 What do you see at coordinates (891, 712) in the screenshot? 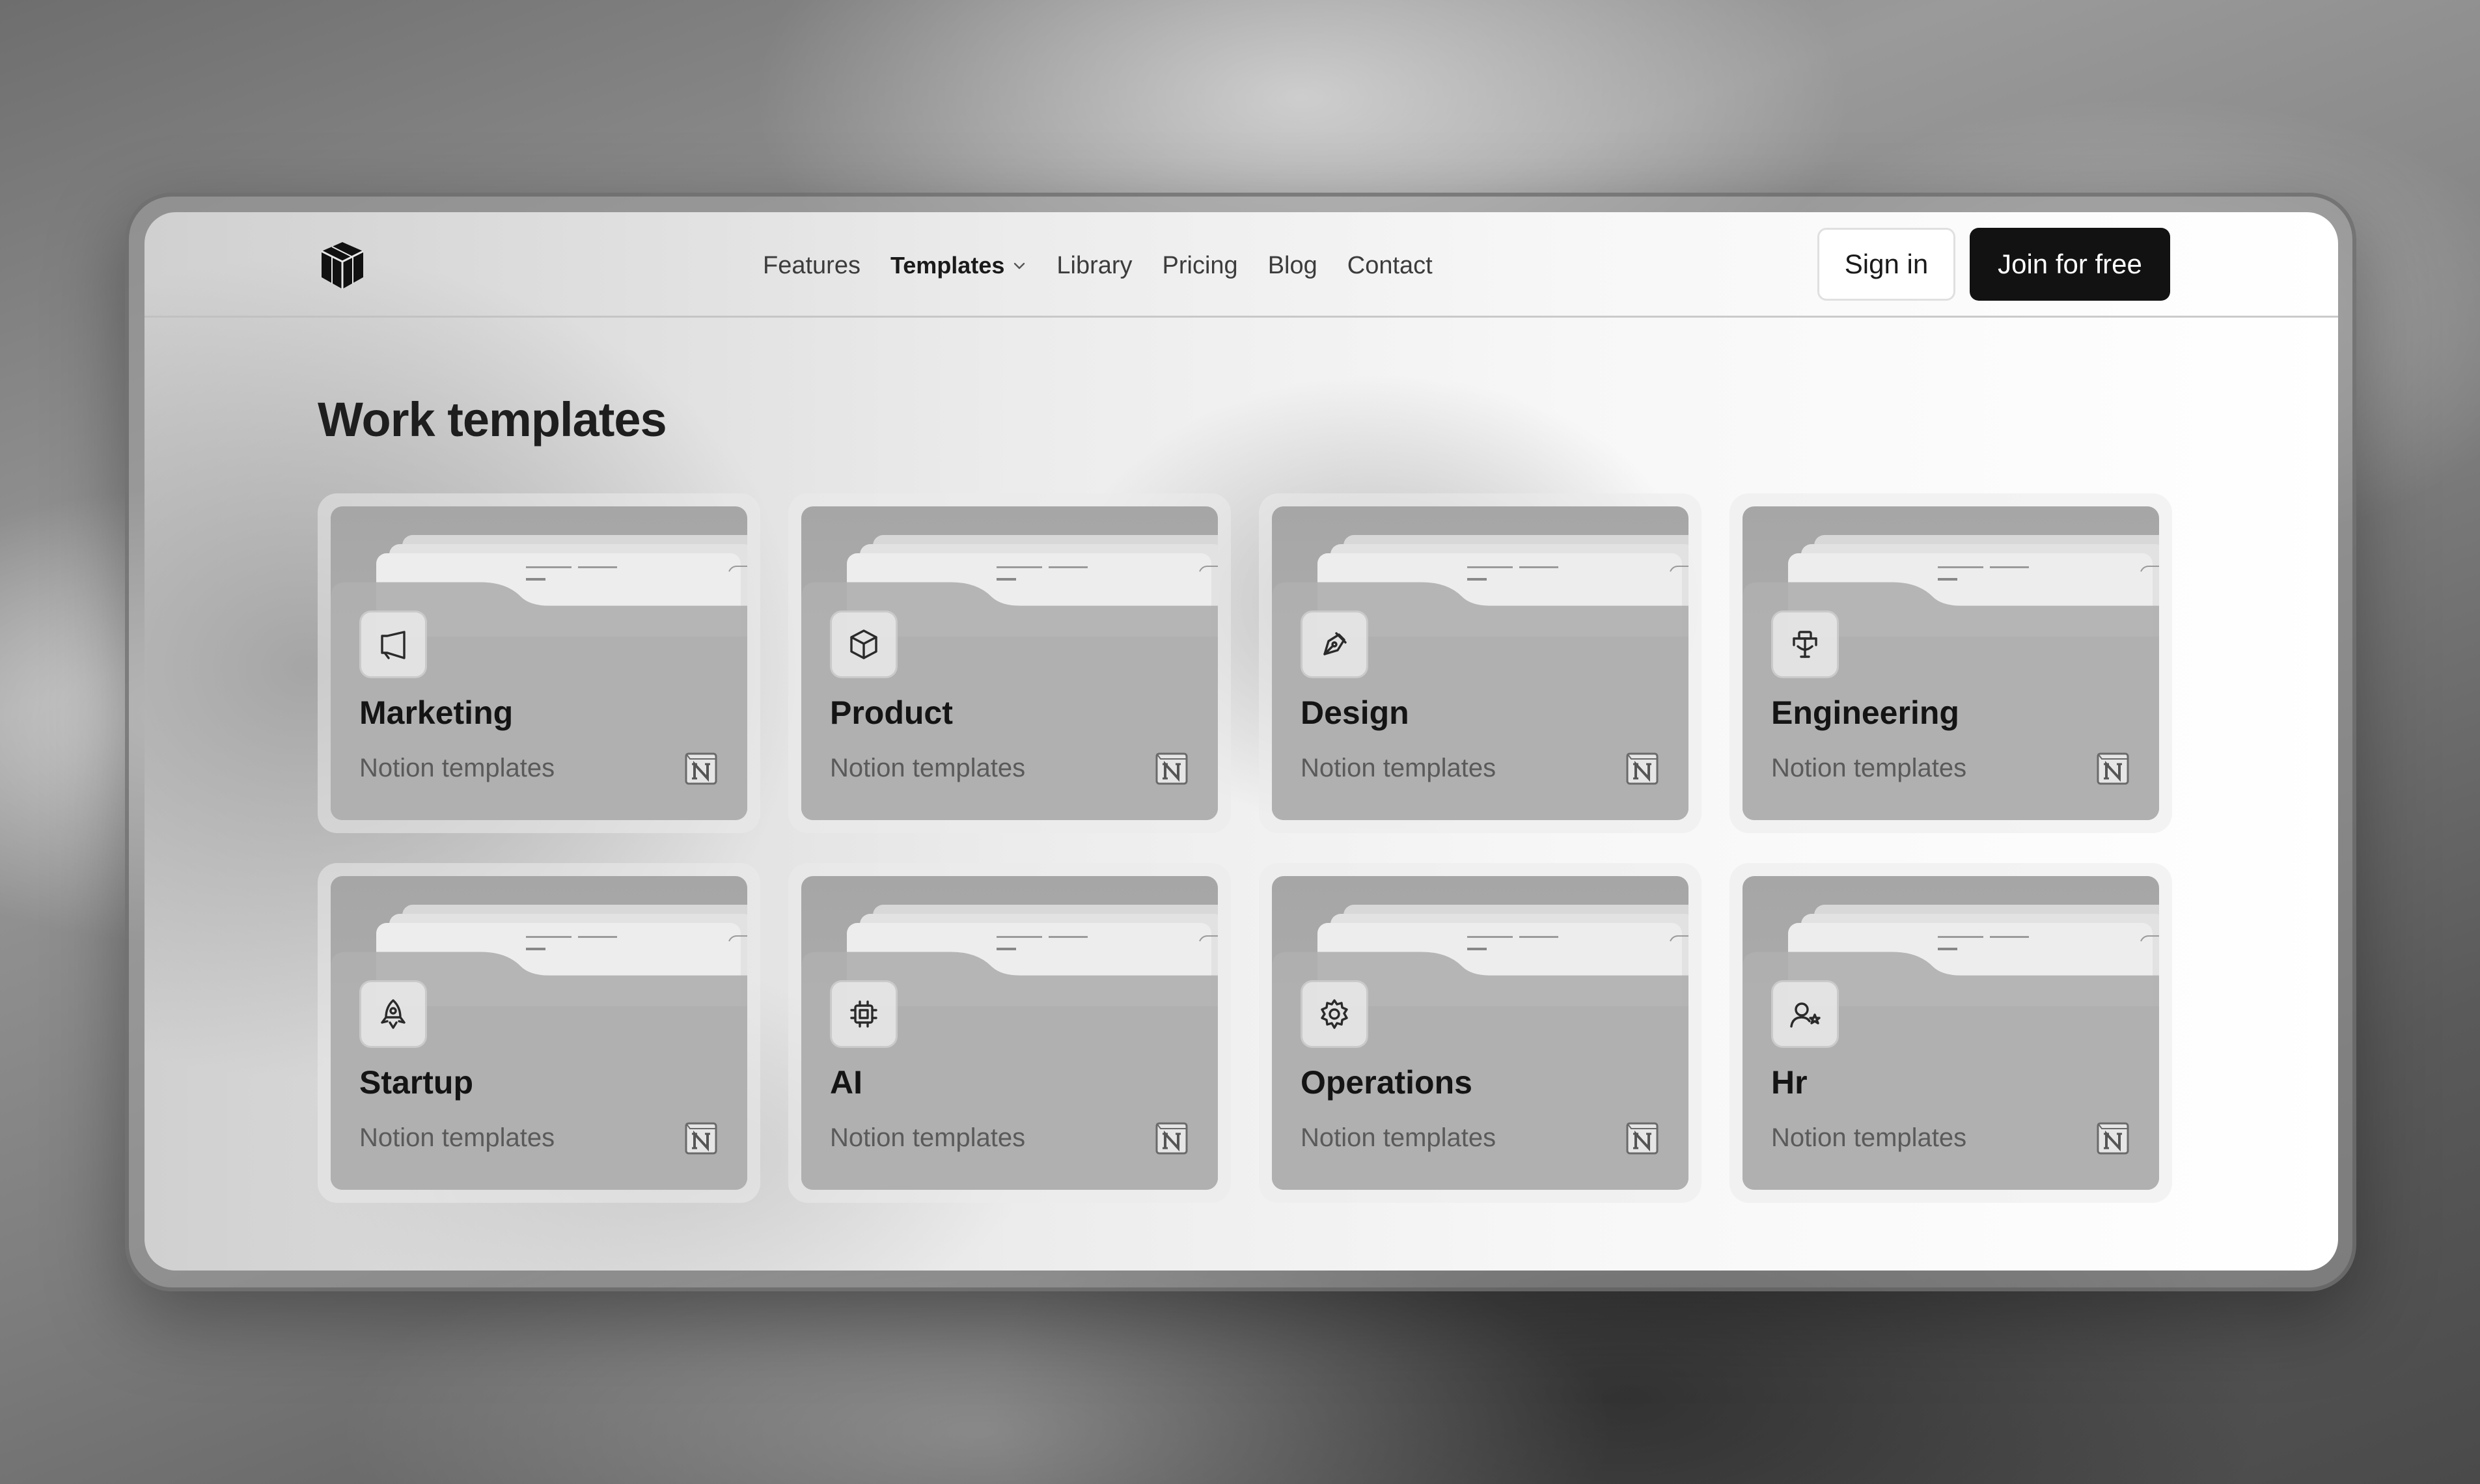
I see `card-title: Product` at bounding box center [891, 712].